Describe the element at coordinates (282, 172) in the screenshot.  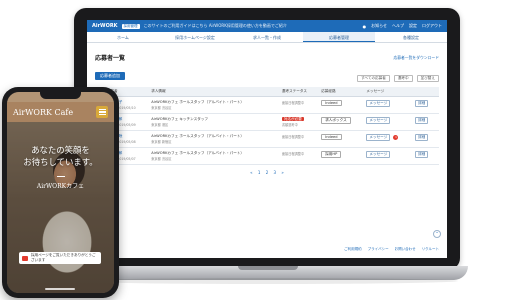
I see `pager-next: »` at that location.